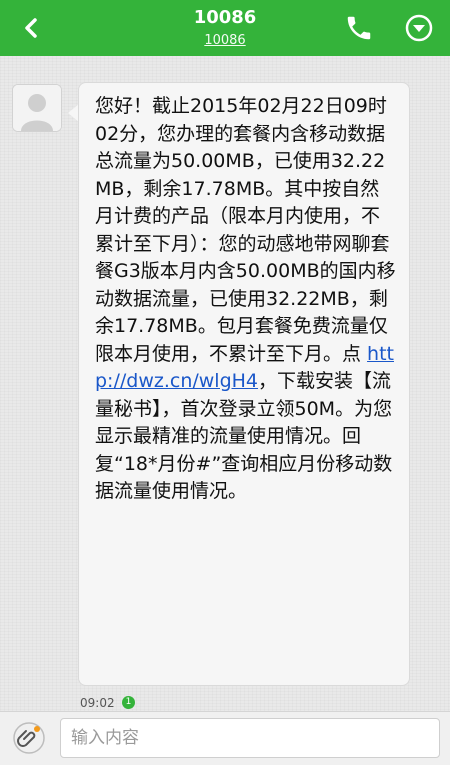  Describe the element at coordinates (97, 703) in the screenshot. I see `message-time: 09:02` at that location.